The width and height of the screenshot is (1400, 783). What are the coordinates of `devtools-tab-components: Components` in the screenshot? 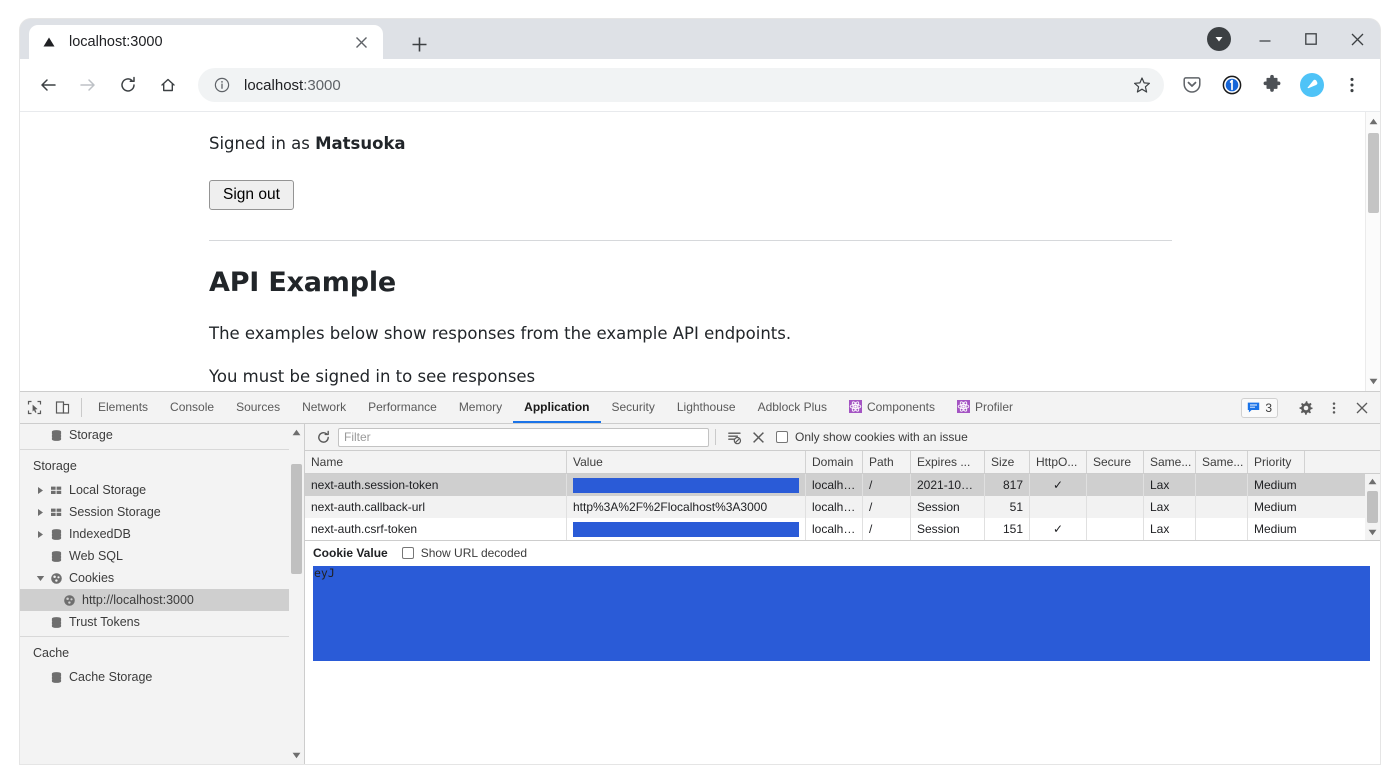 It's located at (892, 407).